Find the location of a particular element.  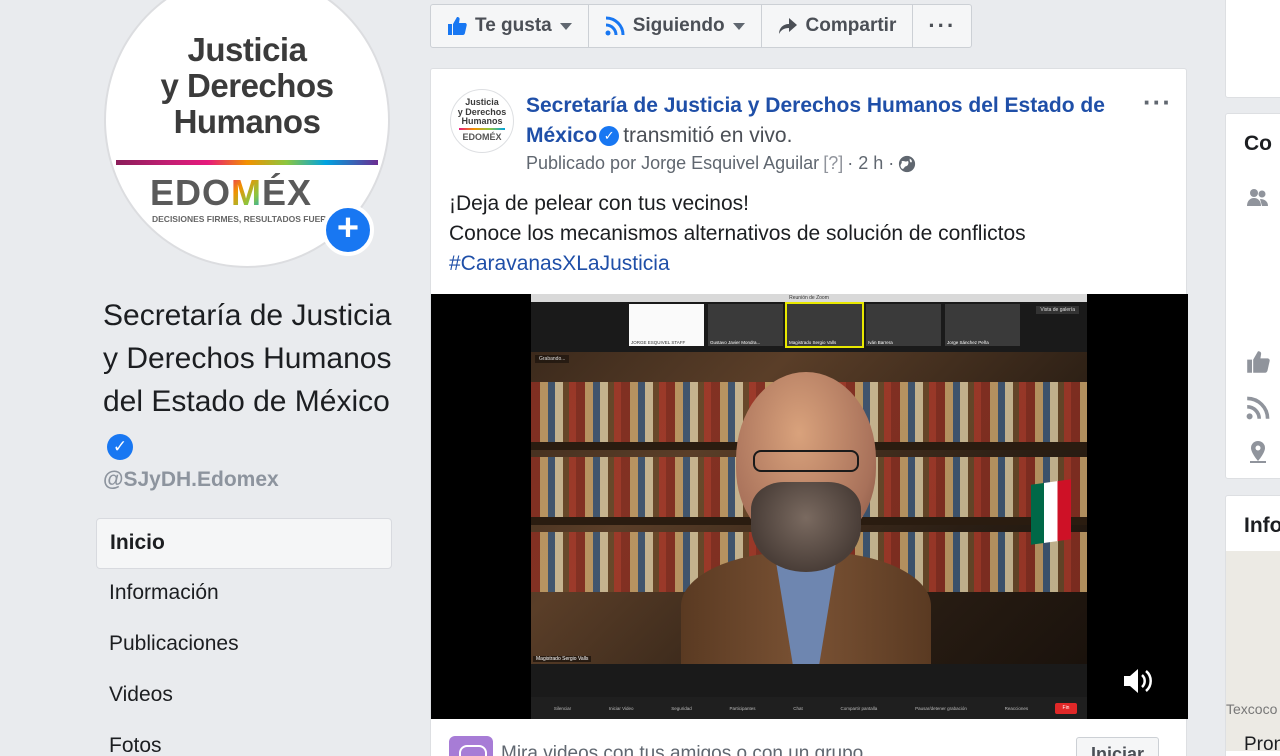

nav-item-informacion: Información is located at coordinates (244, 594).